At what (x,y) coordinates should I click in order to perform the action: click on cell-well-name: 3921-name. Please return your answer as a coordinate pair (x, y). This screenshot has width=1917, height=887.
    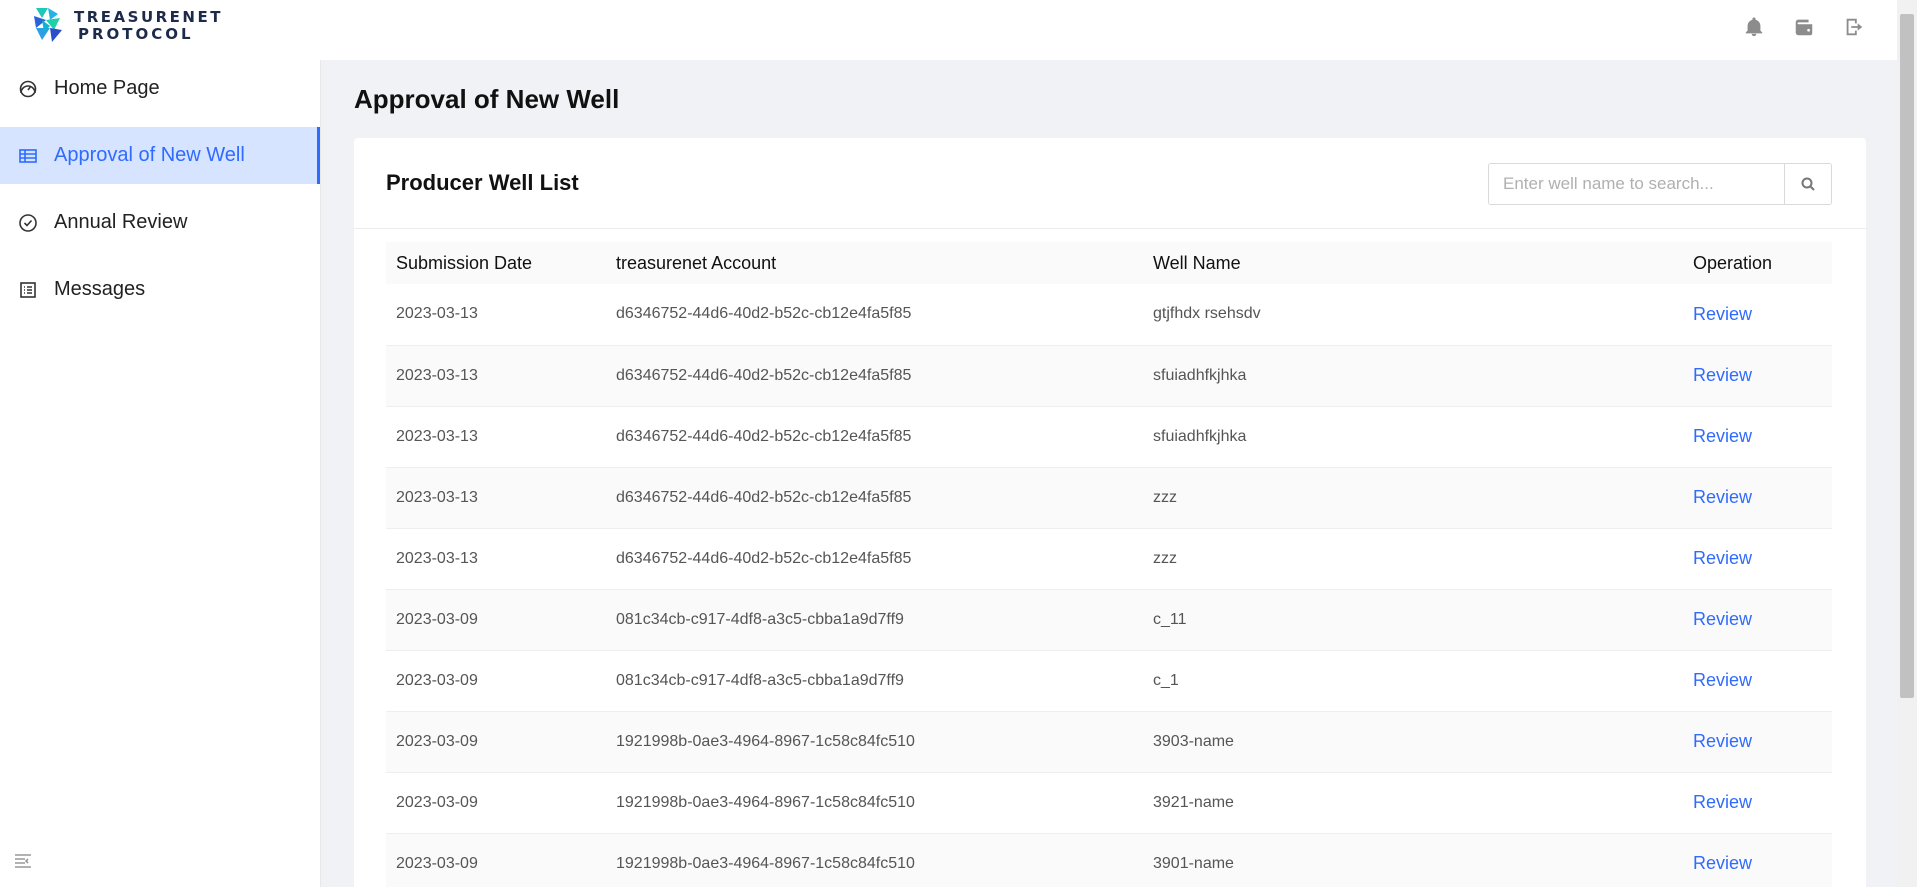
    Looking at the image, I should click on (1413, 803).